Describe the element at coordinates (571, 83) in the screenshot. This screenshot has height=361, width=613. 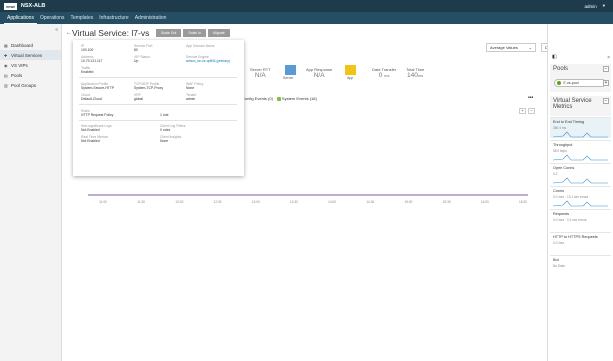
I see `pool-name: l7-vs-pool` at that location.